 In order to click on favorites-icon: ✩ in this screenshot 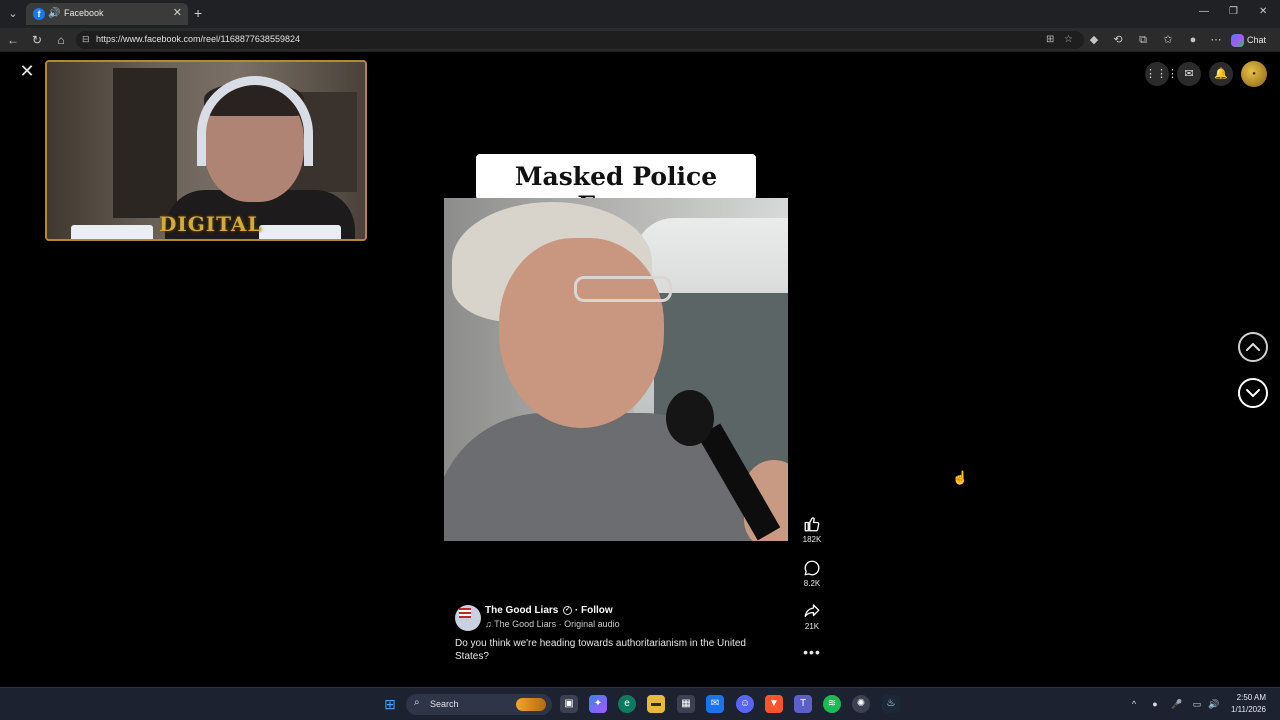, I will do `click(1168, 40)`.